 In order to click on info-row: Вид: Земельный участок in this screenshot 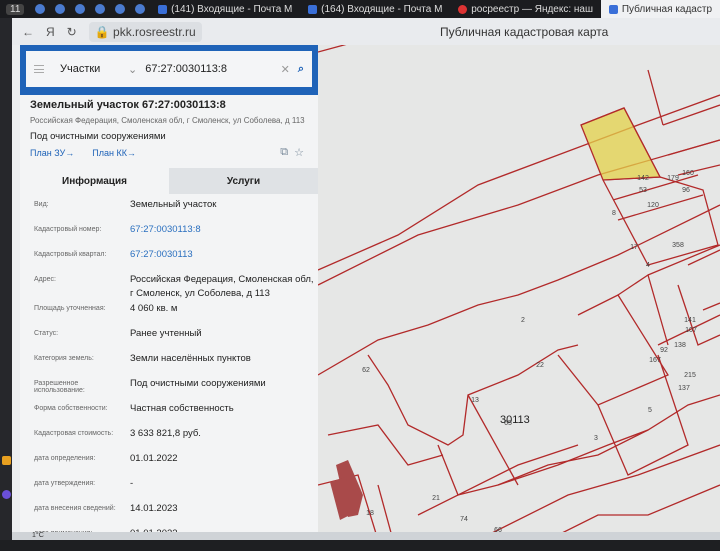, I will do `click(176, 210)`.